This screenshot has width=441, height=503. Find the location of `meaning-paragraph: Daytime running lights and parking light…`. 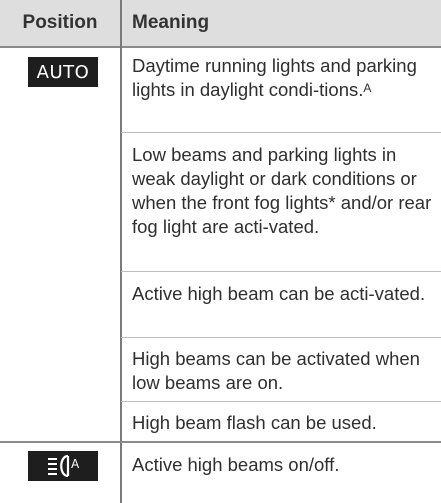

meaning-paragraph: Daytime running lights and parking light… is located at coordinates (282, 78).